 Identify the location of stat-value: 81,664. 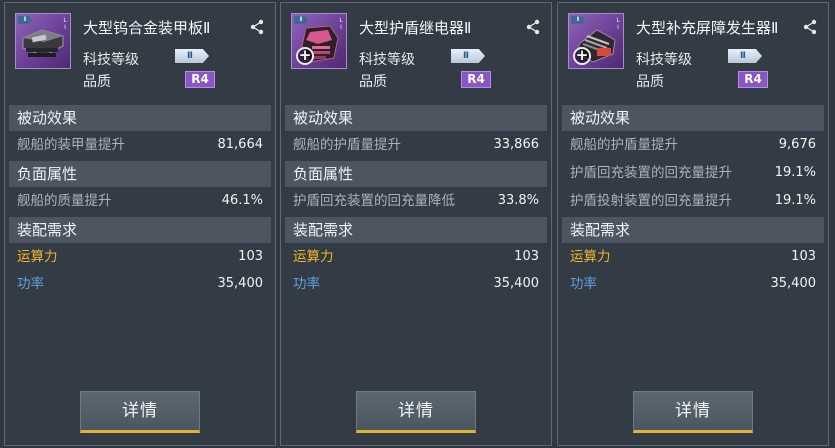
(240, 144).